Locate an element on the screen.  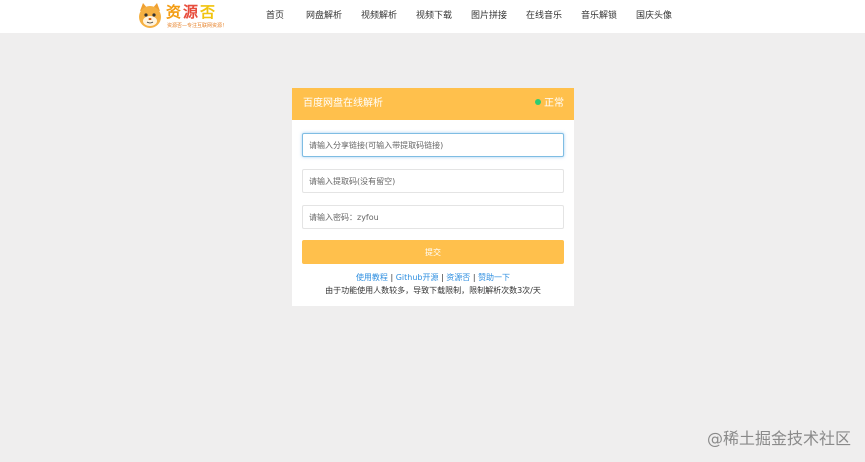
nav-image-stitch: 图片拼接 is located at coordinates (489, 16).